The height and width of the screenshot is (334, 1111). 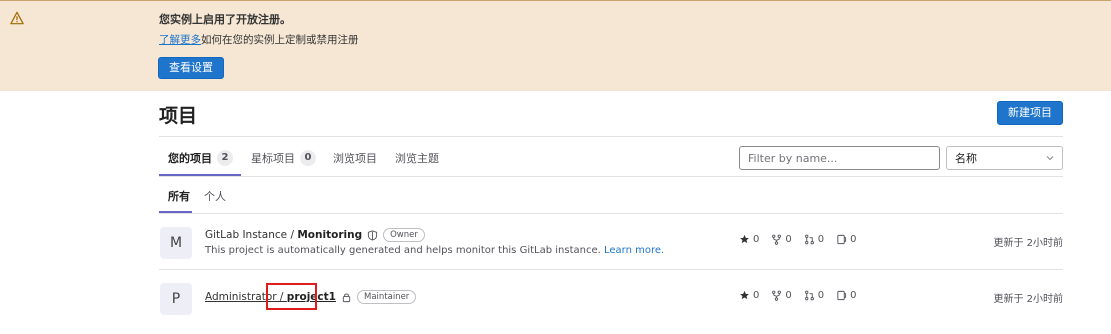 I want to click on lock-icon, so click(x=346, y=297).